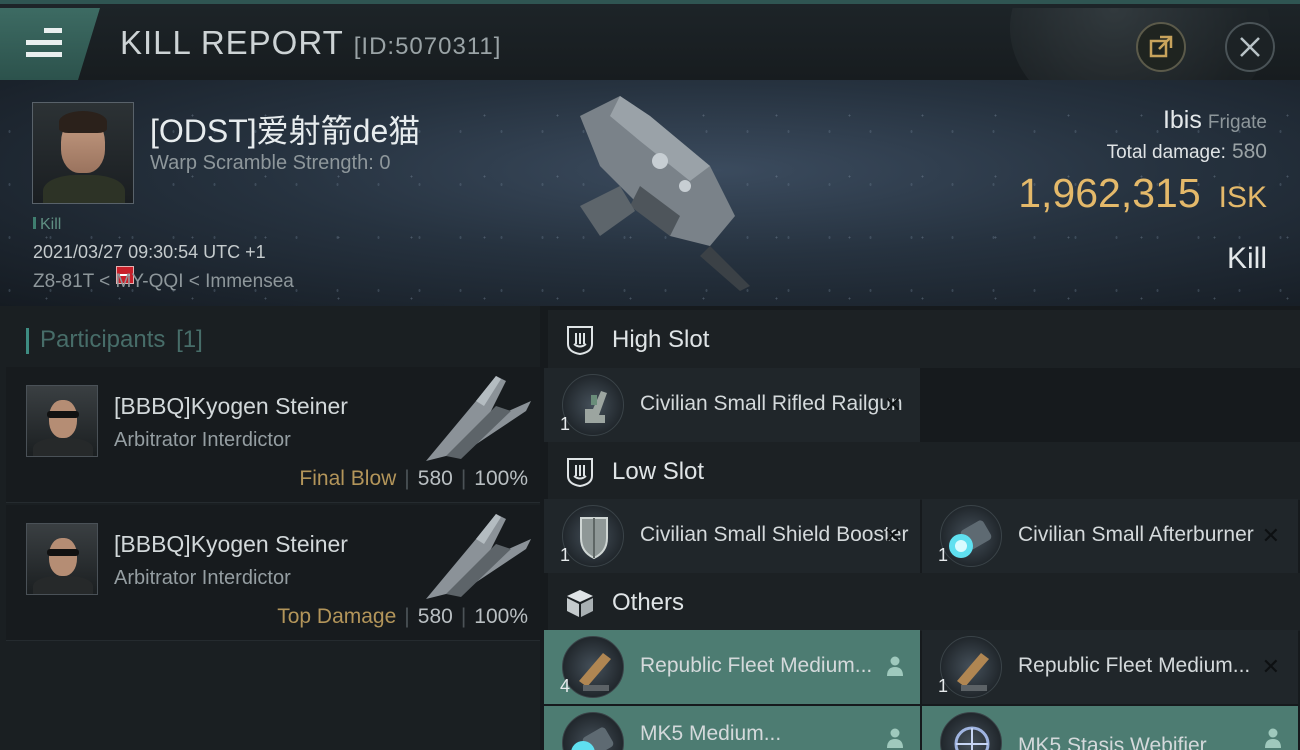  I want to click on close-icon, so click(1250, 47).